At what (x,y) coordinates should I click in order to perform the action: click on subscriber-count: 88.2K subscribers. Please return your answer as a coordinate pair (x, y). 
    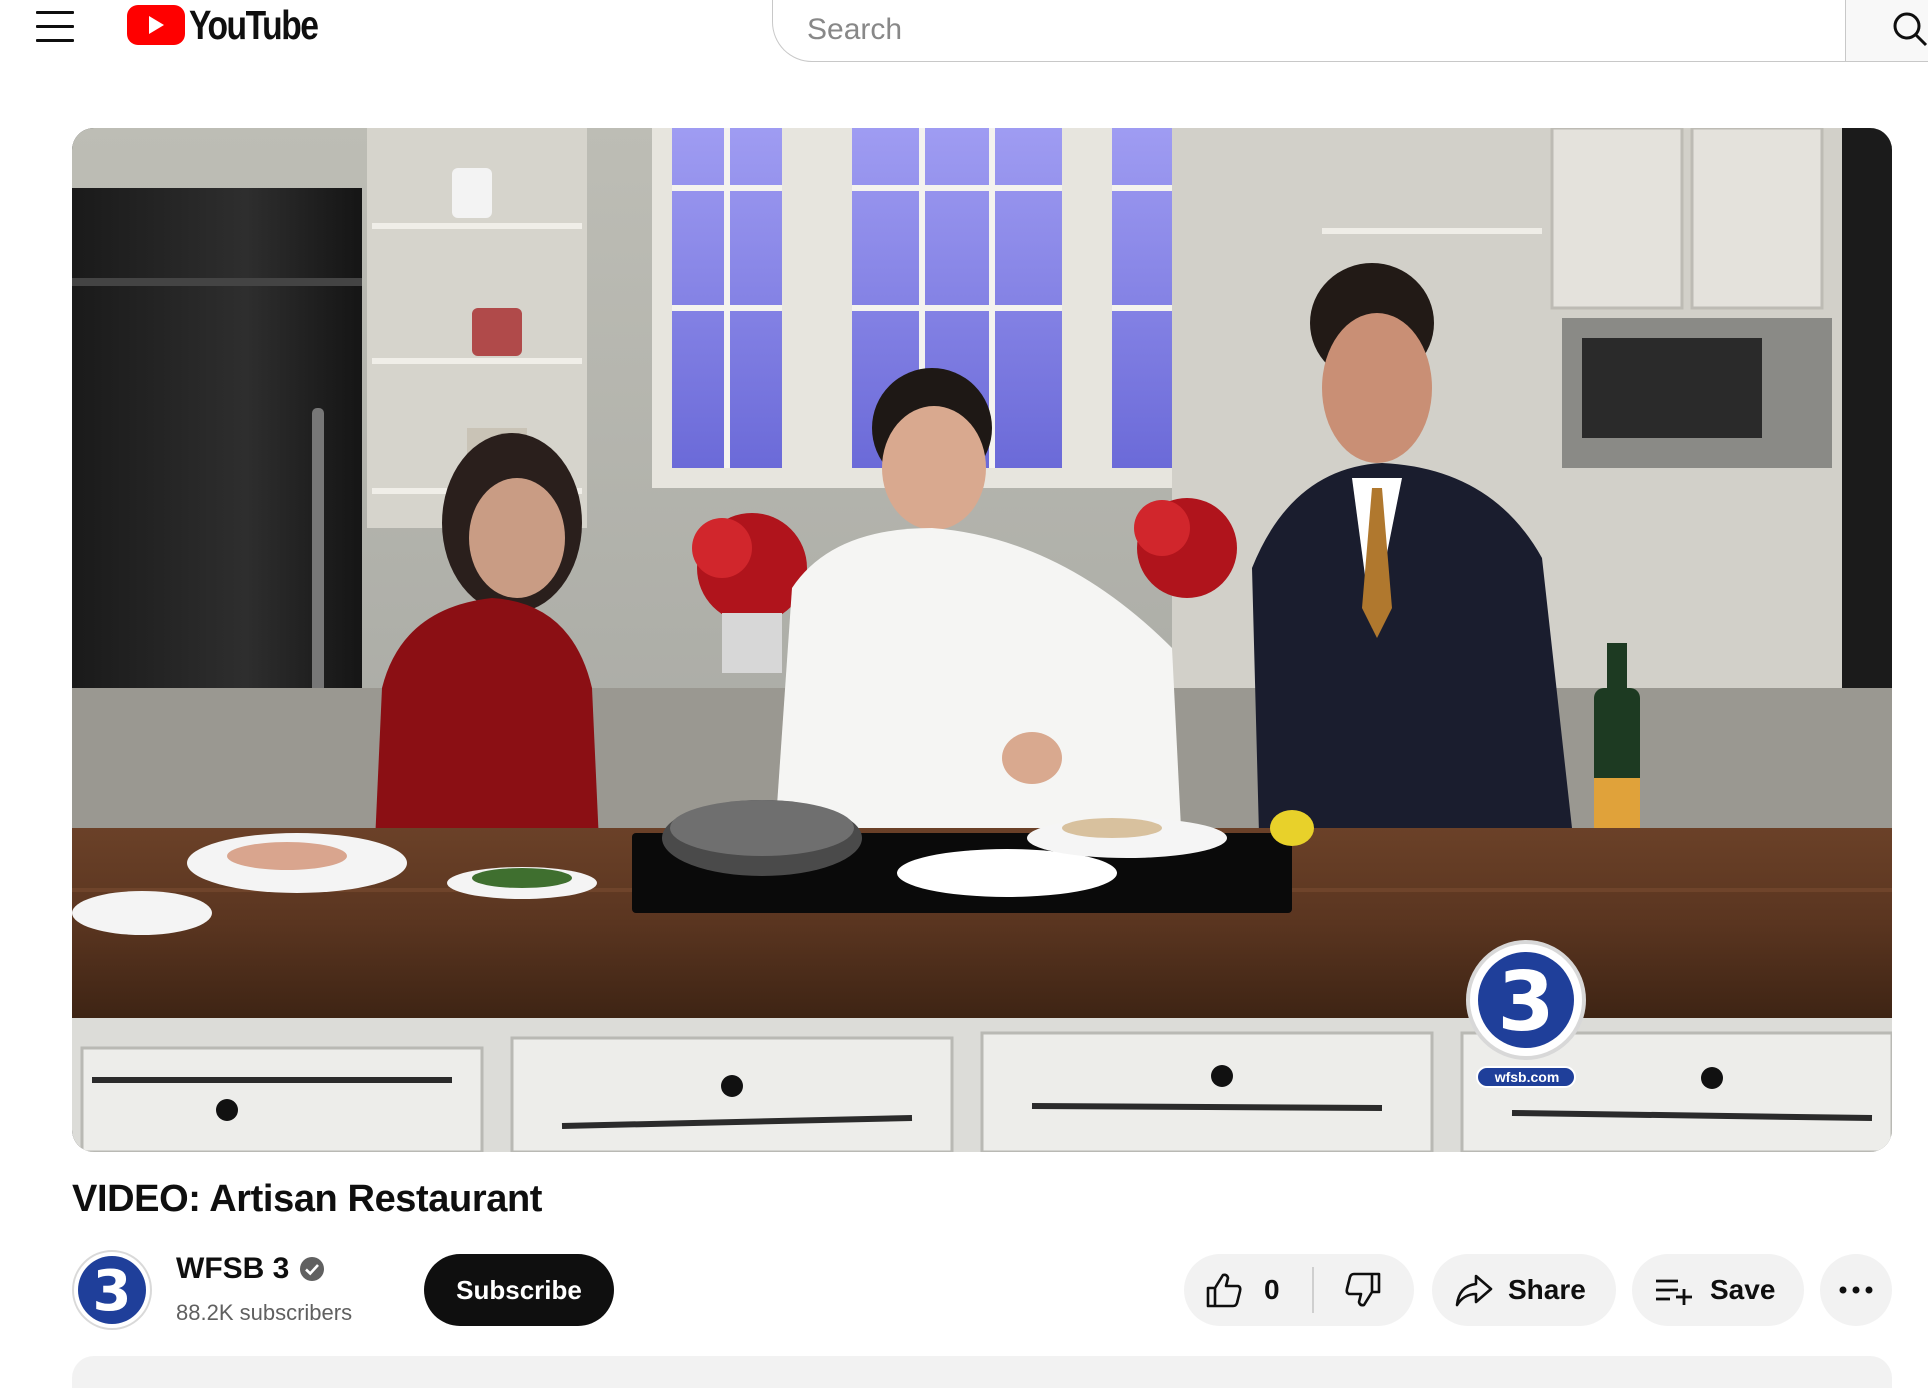
    Looking at the image, I should click on (264, 1312).